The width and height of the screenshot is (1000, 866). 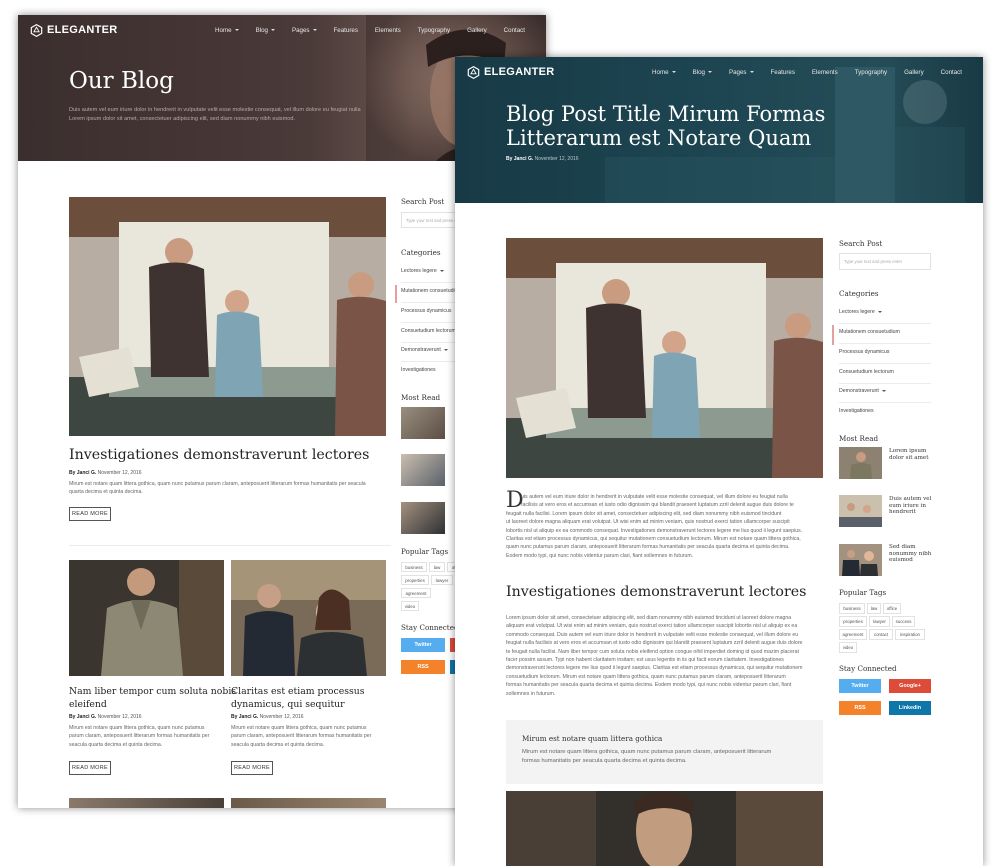 What do you see at coordinates (105, 473) in the screenshot?
I see `featured-post-meta: By Janci G. November 12, 2016` at bounding box center [105, 473].